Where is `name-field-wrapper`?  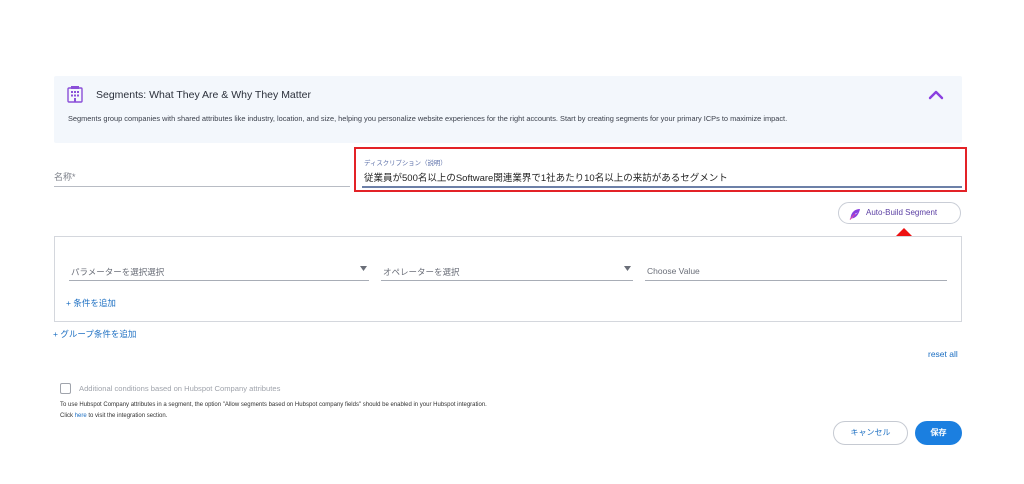 name-field-wrapper is located at coordinates (202, 176).